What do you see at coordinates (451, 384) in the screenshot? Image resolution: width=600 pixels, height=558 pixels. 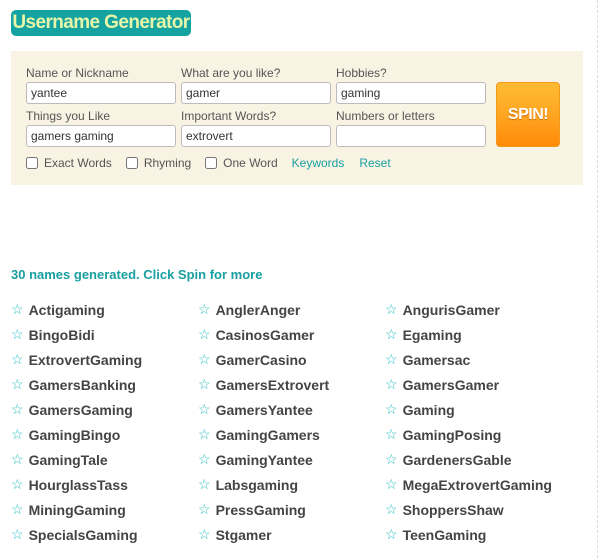 I see `name-text: GamersGamer` at bounding box center [451, 384].